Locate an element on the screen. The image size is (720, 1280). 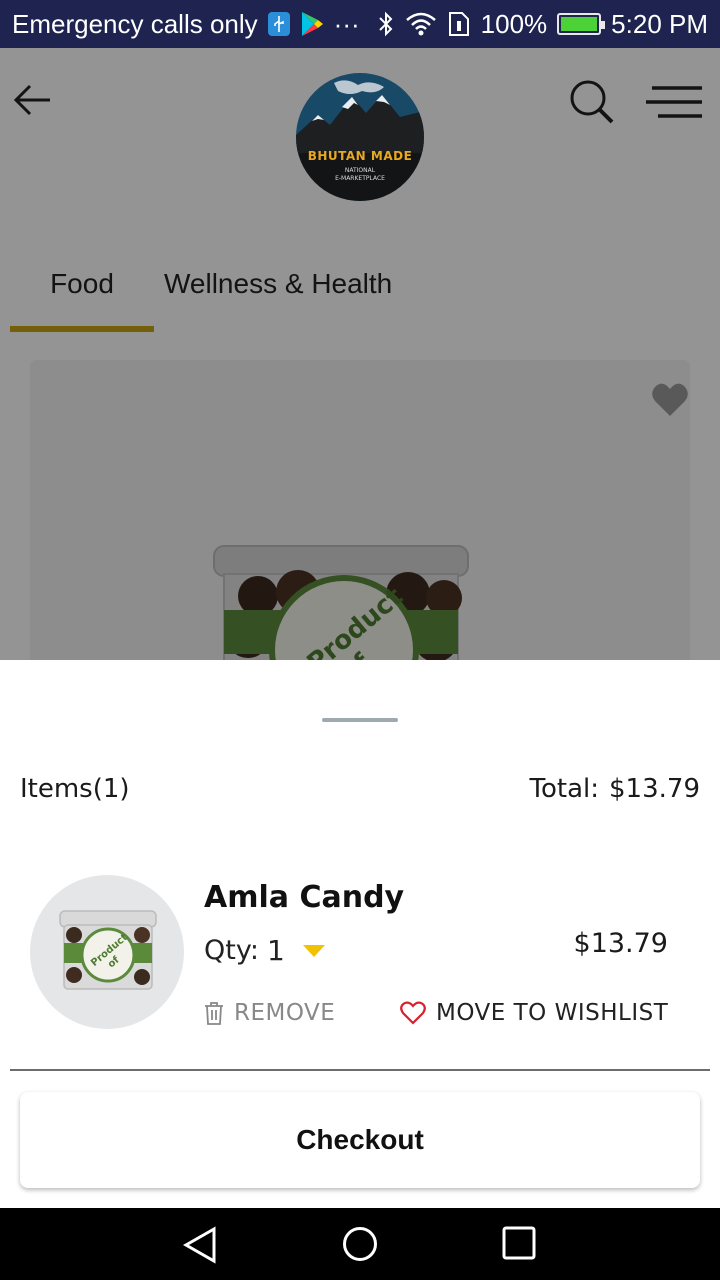
carrier-text: Emergency calls only is located at coordinates (135, 23).